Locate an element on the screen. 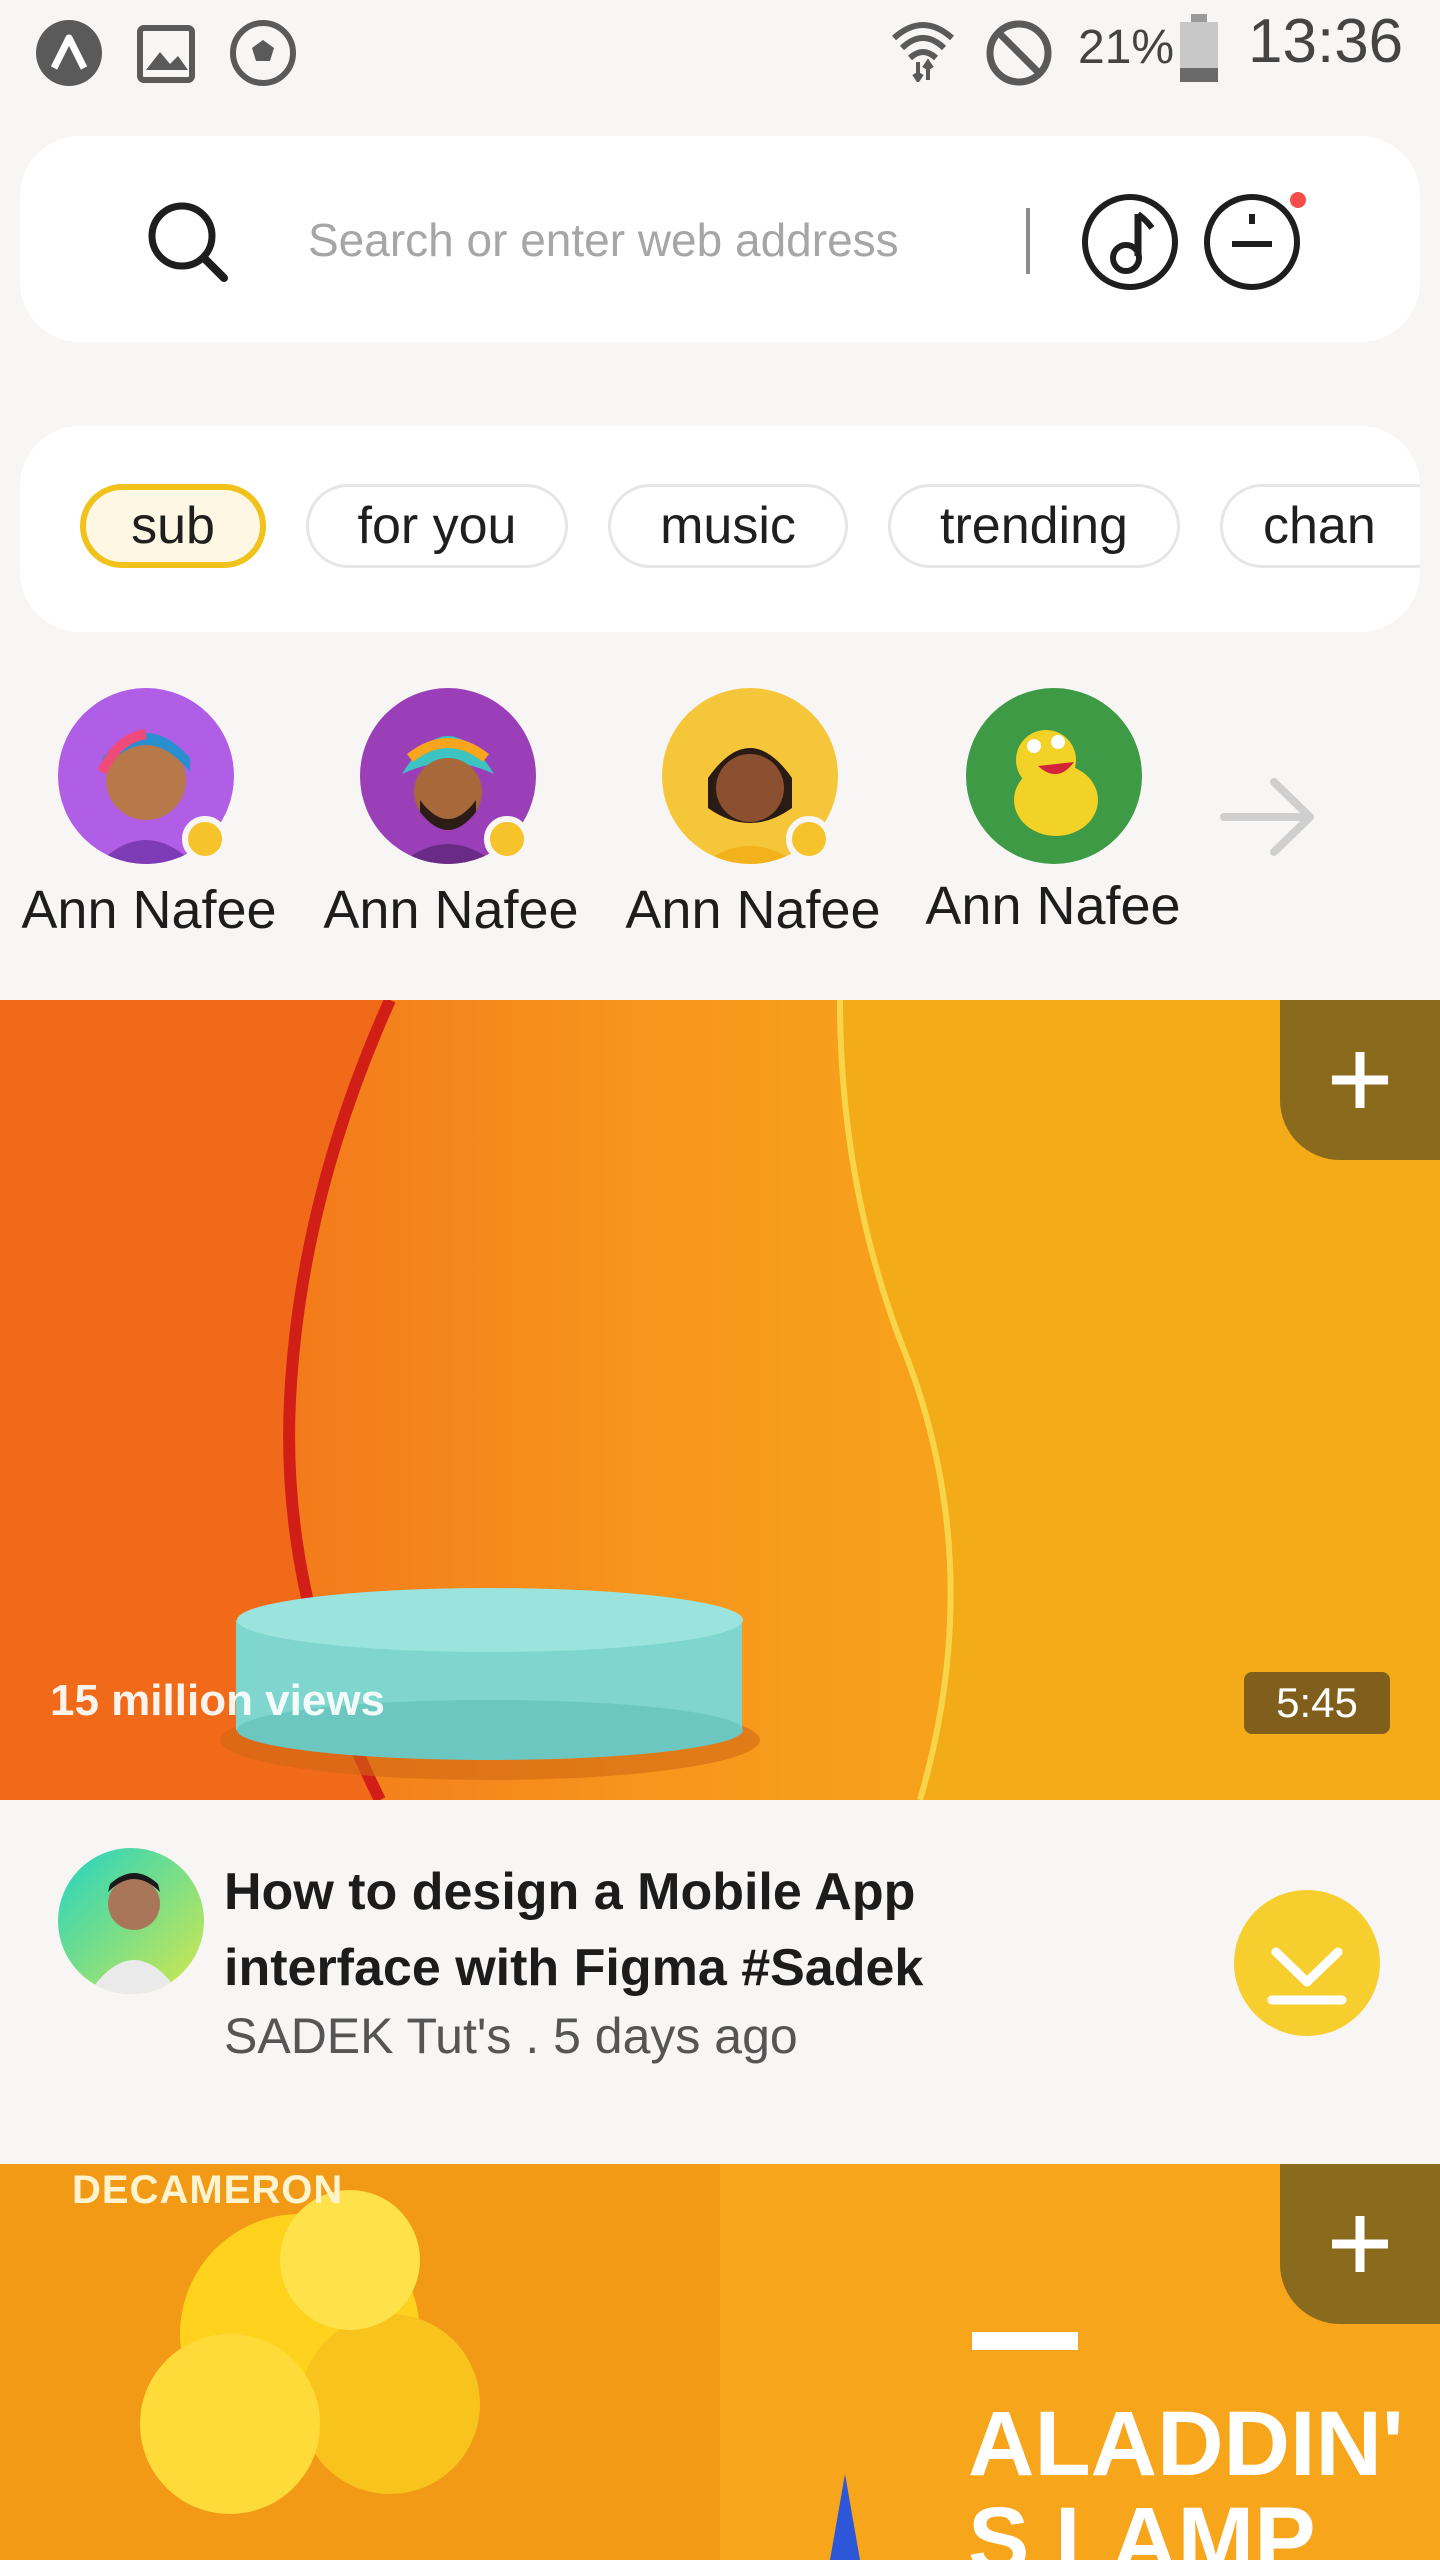  tab-channels: chan is located at coordinates (1320, 526).